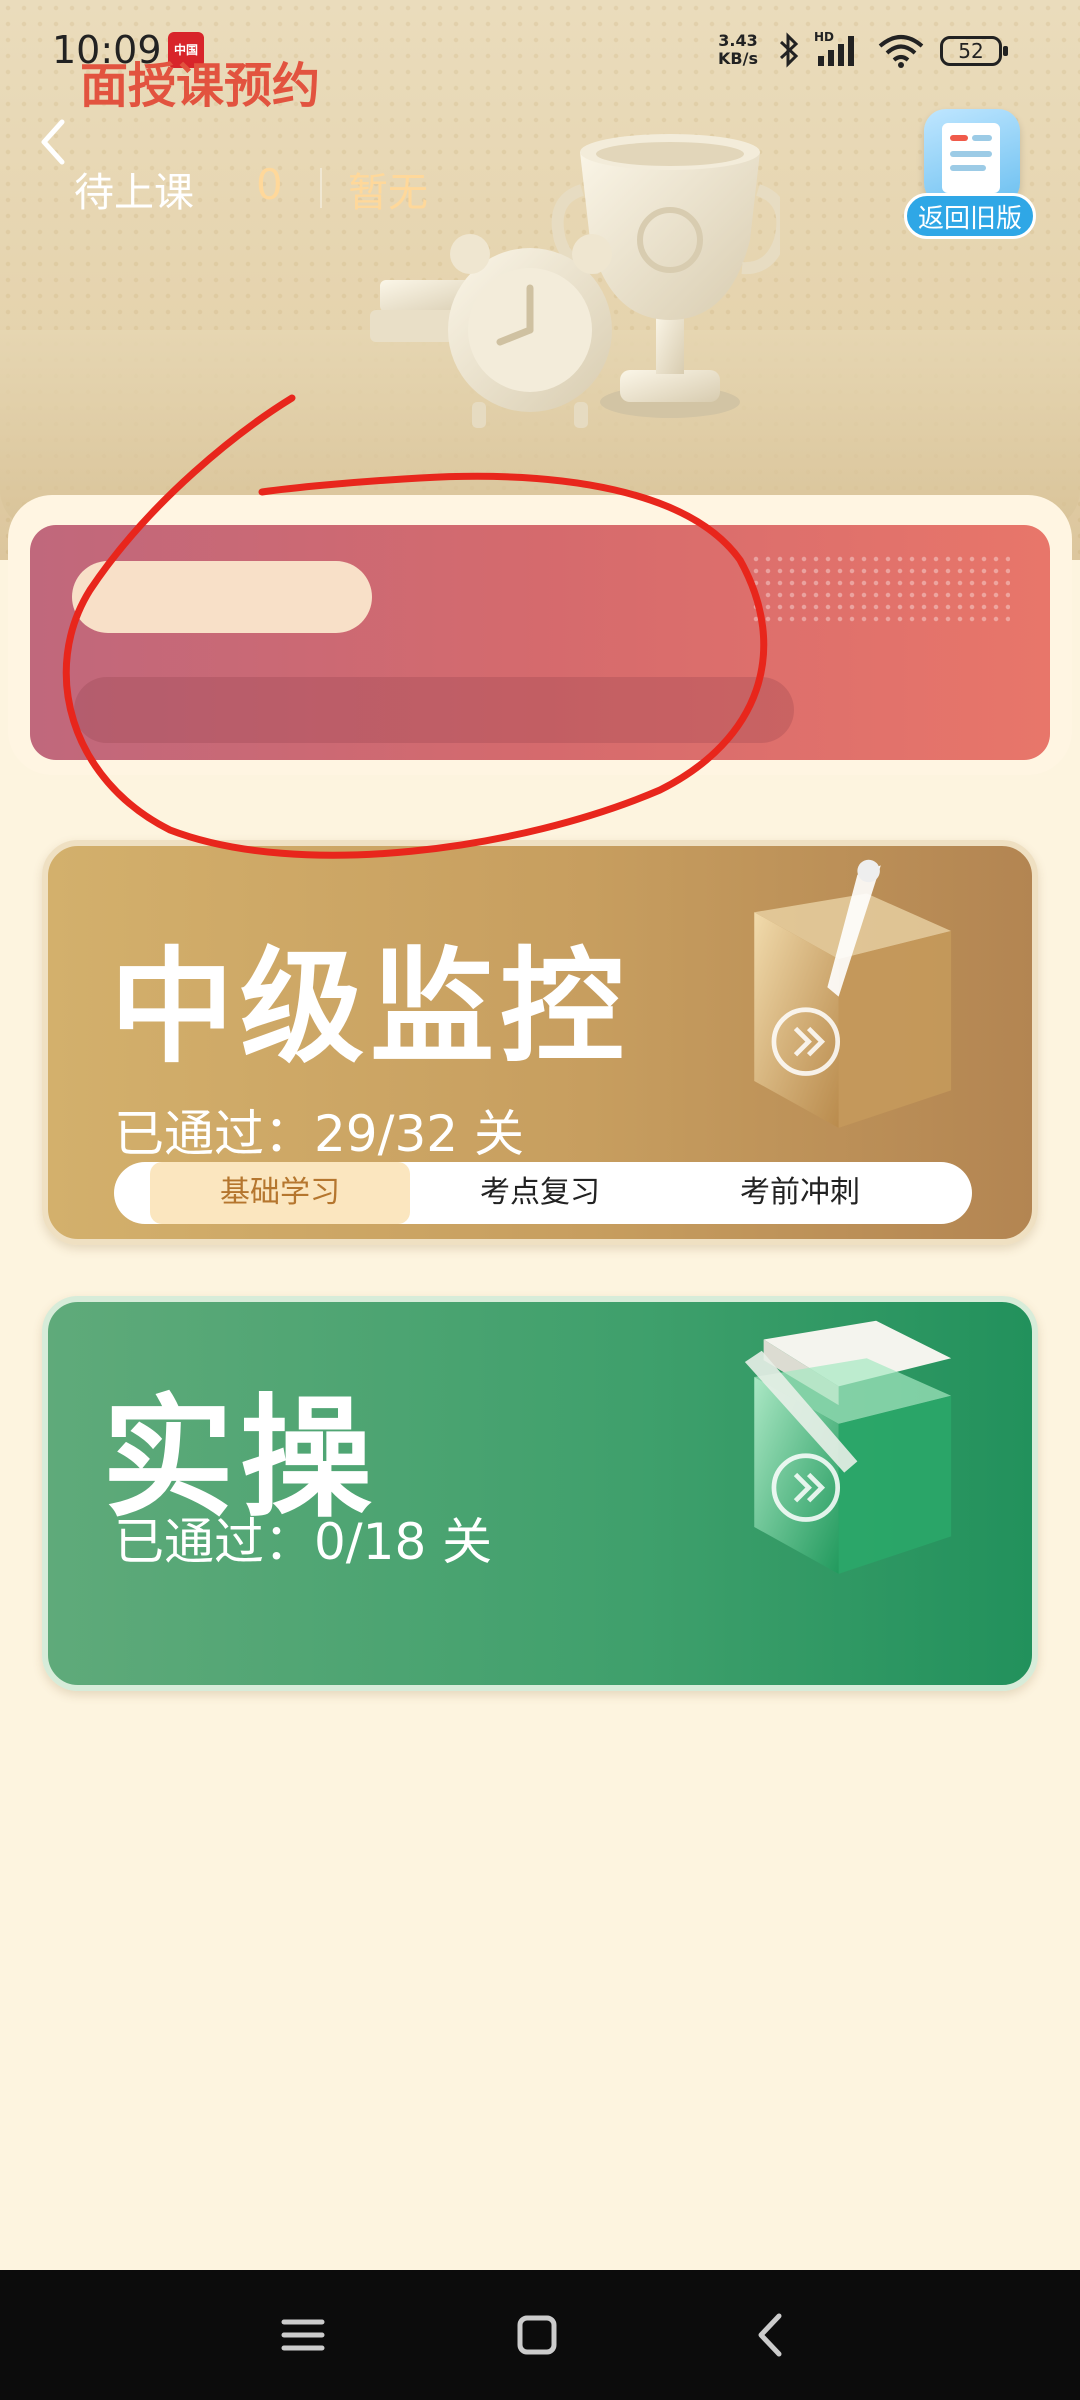 This screenshot has height=2400, width=1080. What do you see at coordinates (303, 1542) in the screenshot?
I see `course-progress: 已通过：0/18 关` at bounding box center [303, 1542].